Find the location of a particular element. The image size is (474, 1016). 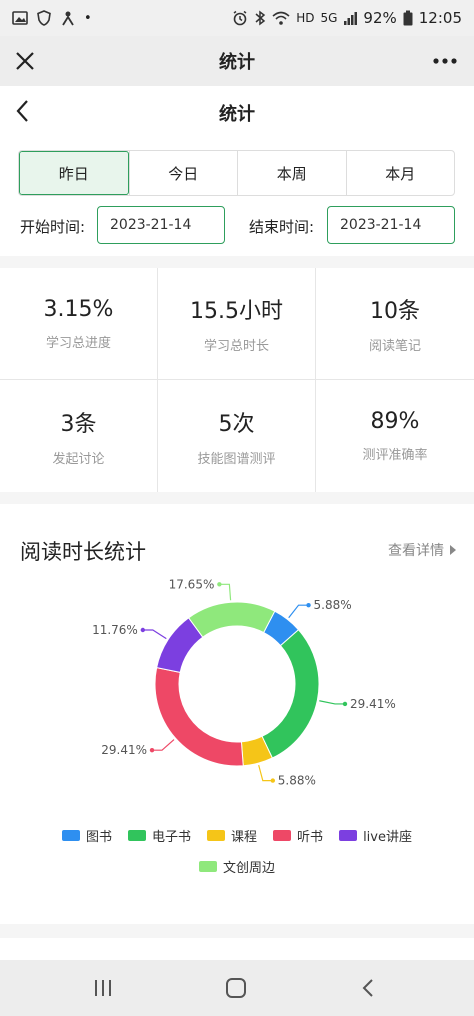

stat-value: 3.15% is located at coordinates (78, 309).